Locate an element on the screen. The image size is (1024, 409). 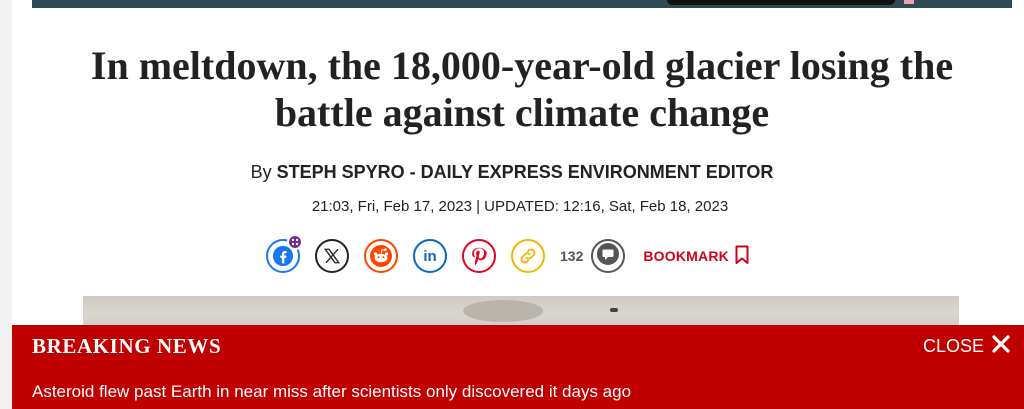
pinterest-icon is located at coordinates (479, 256).